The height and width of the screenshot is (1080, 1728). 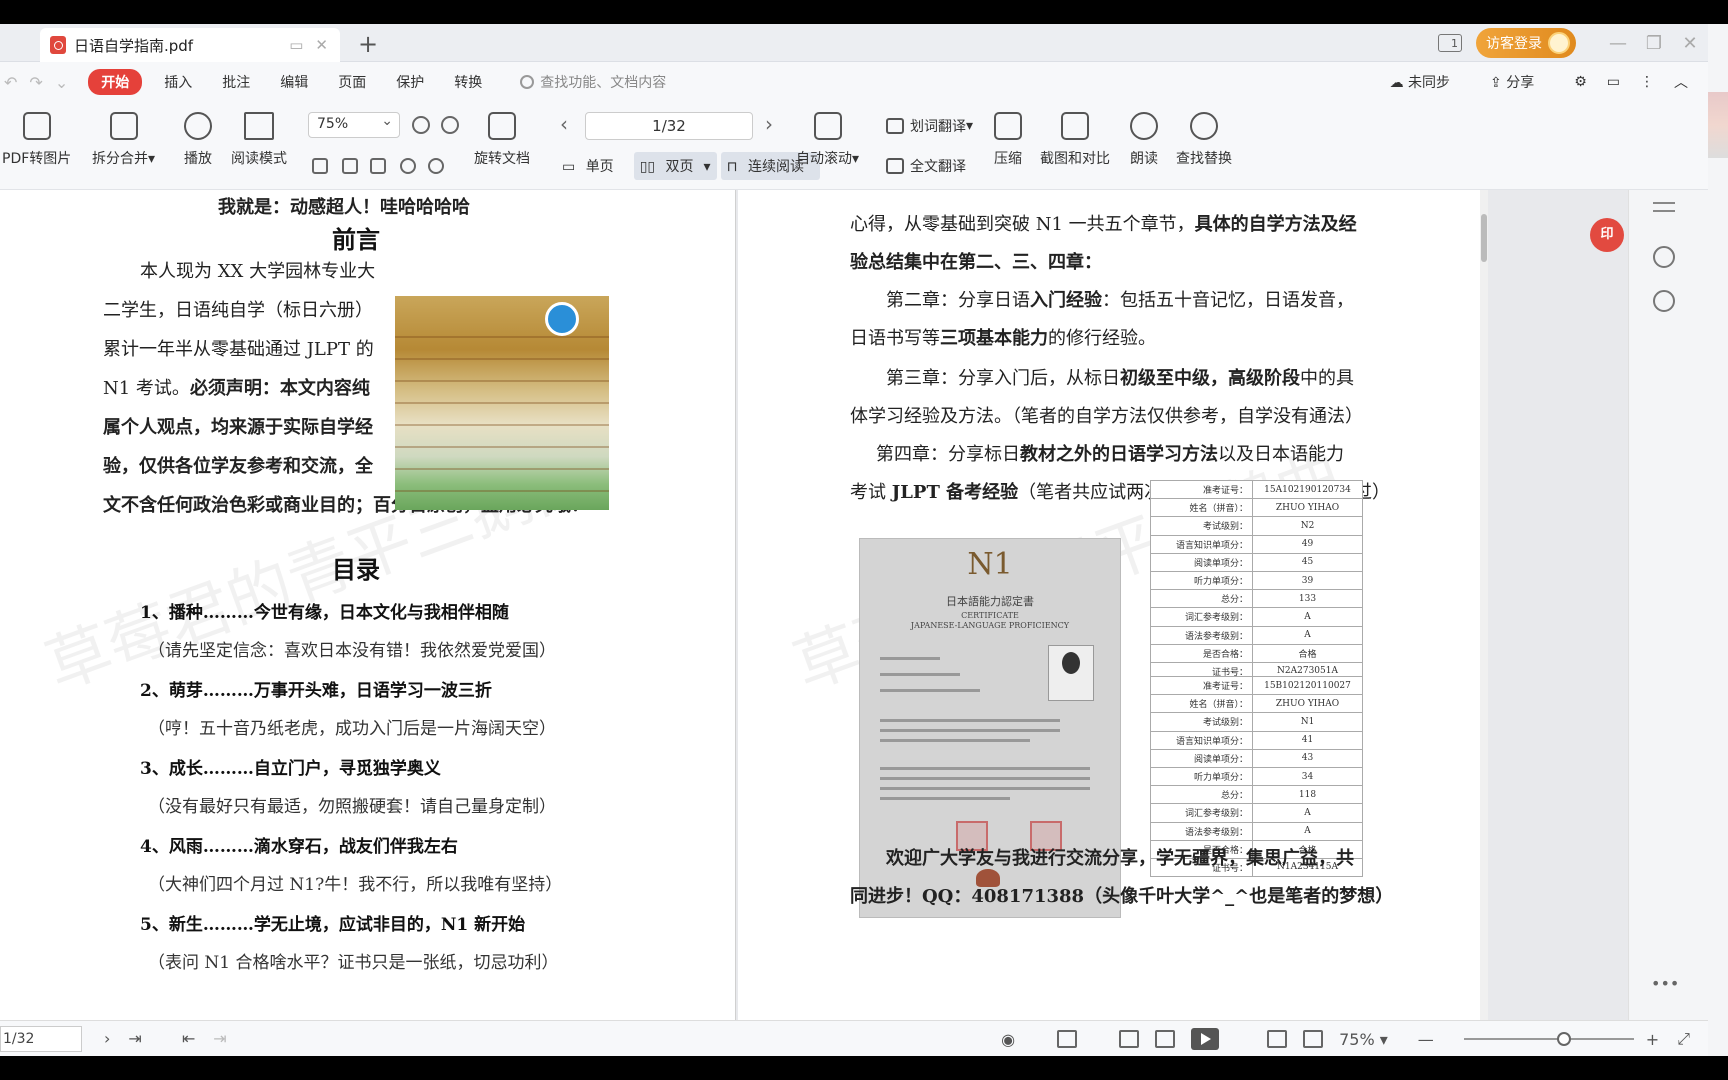 What do you see at coordinates (294, 82) in the screenshot?
I see `menu-edit: 编辑` at bounding box center [294, 82].